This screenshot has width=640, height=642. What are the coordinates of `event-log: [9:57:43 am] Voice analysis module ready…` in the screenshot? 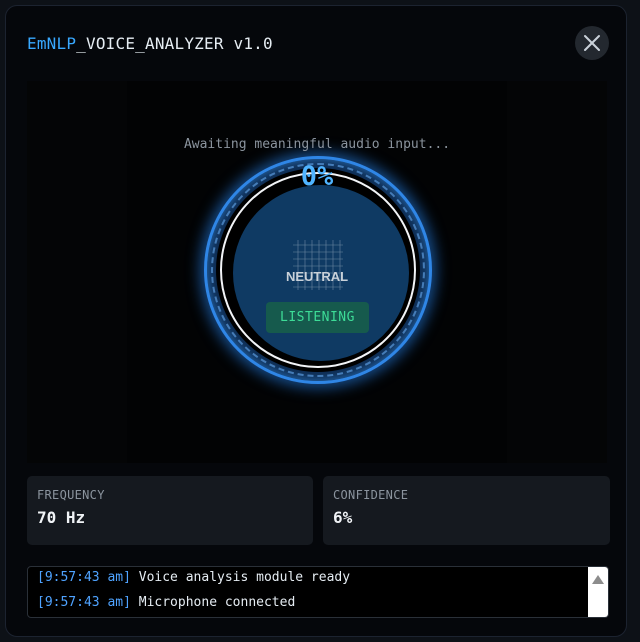 It's located at (318, 592).